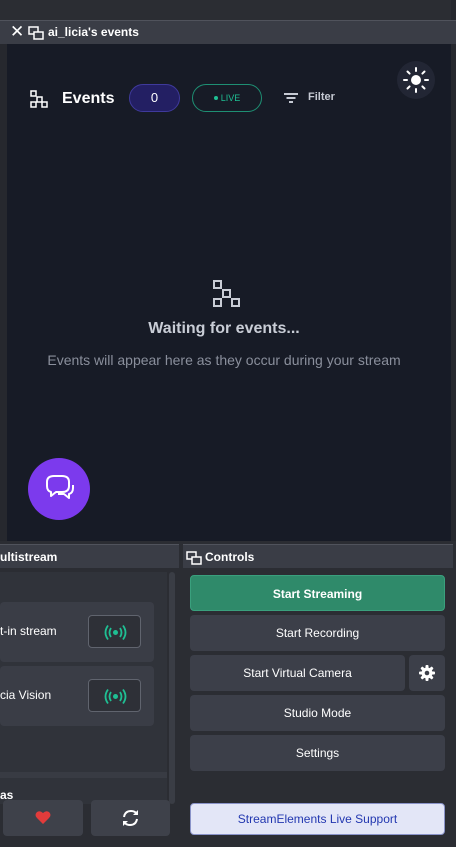 Image resolution: width=456 pixels, height=847 pixels. What do you see at coordinates (317, 819) in the screenshot?
I see `live-support-button: StreamElements Live Support` at bounding box center [317, 819].